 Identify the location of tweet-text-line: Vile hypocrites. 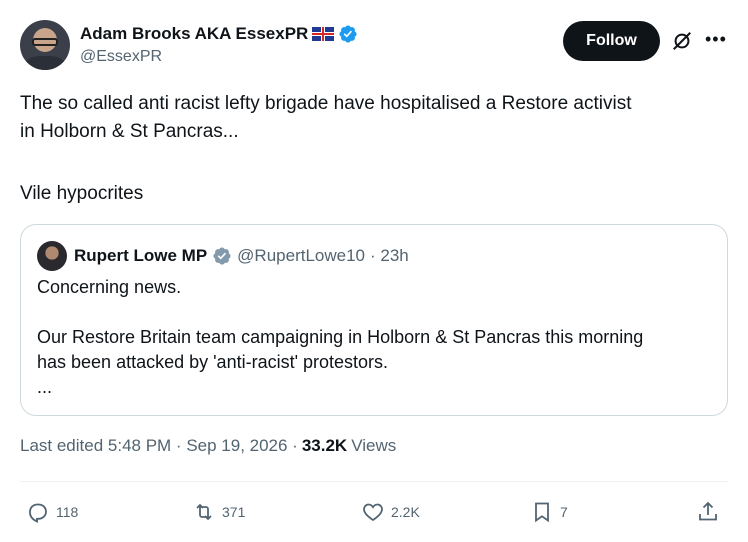
(82, 193).